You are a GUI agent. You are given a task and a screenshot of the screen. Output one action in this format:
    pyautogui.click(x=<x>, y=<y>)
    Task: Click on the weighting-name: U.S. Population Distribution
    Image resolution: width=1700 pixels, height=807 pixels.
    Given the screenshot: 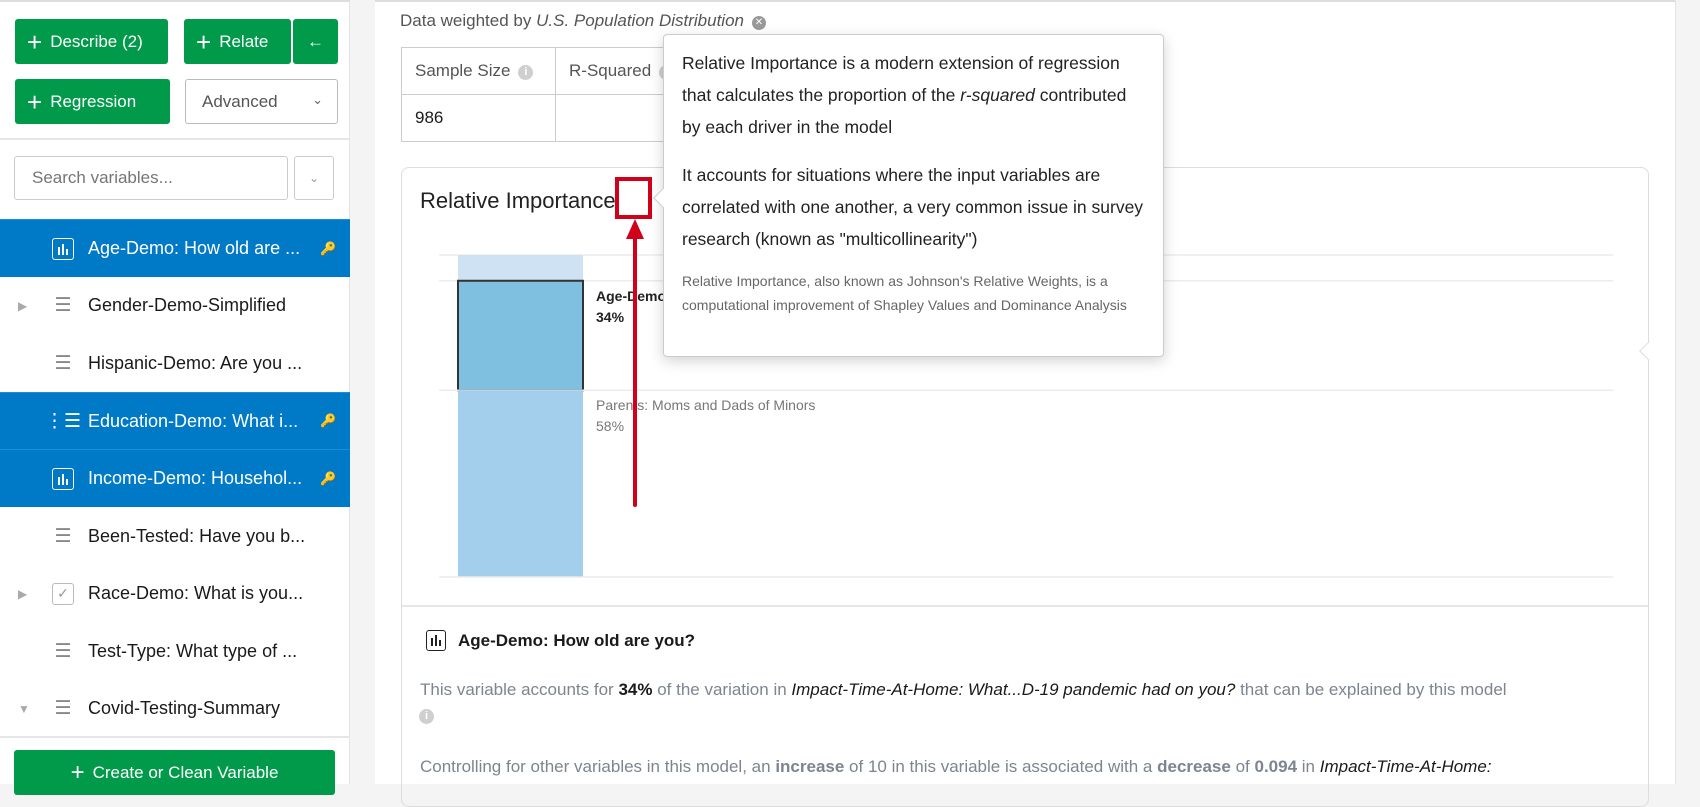 What is the action you would take?
    pyautogui.click(x=640, y=20)
    